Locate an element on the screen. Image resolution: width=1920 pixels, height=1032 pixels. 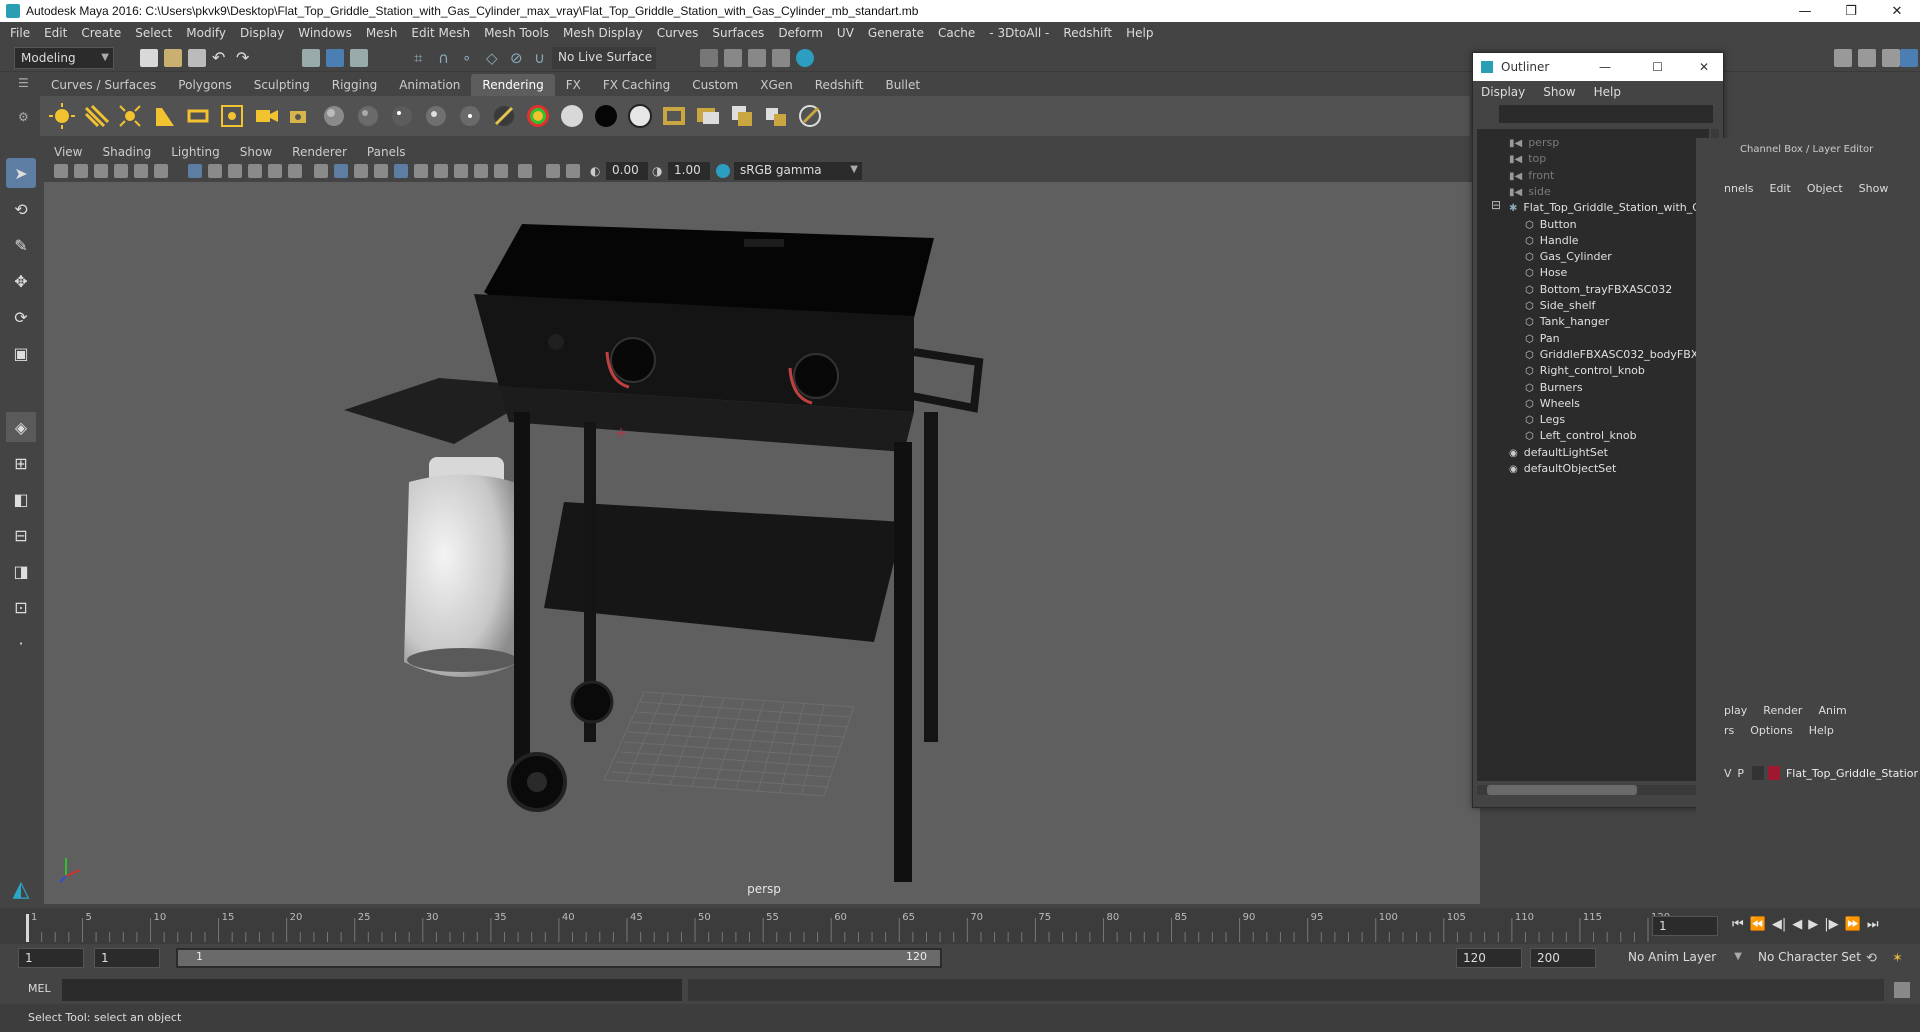
open-scene-icon is located at coordinates (173, 58).